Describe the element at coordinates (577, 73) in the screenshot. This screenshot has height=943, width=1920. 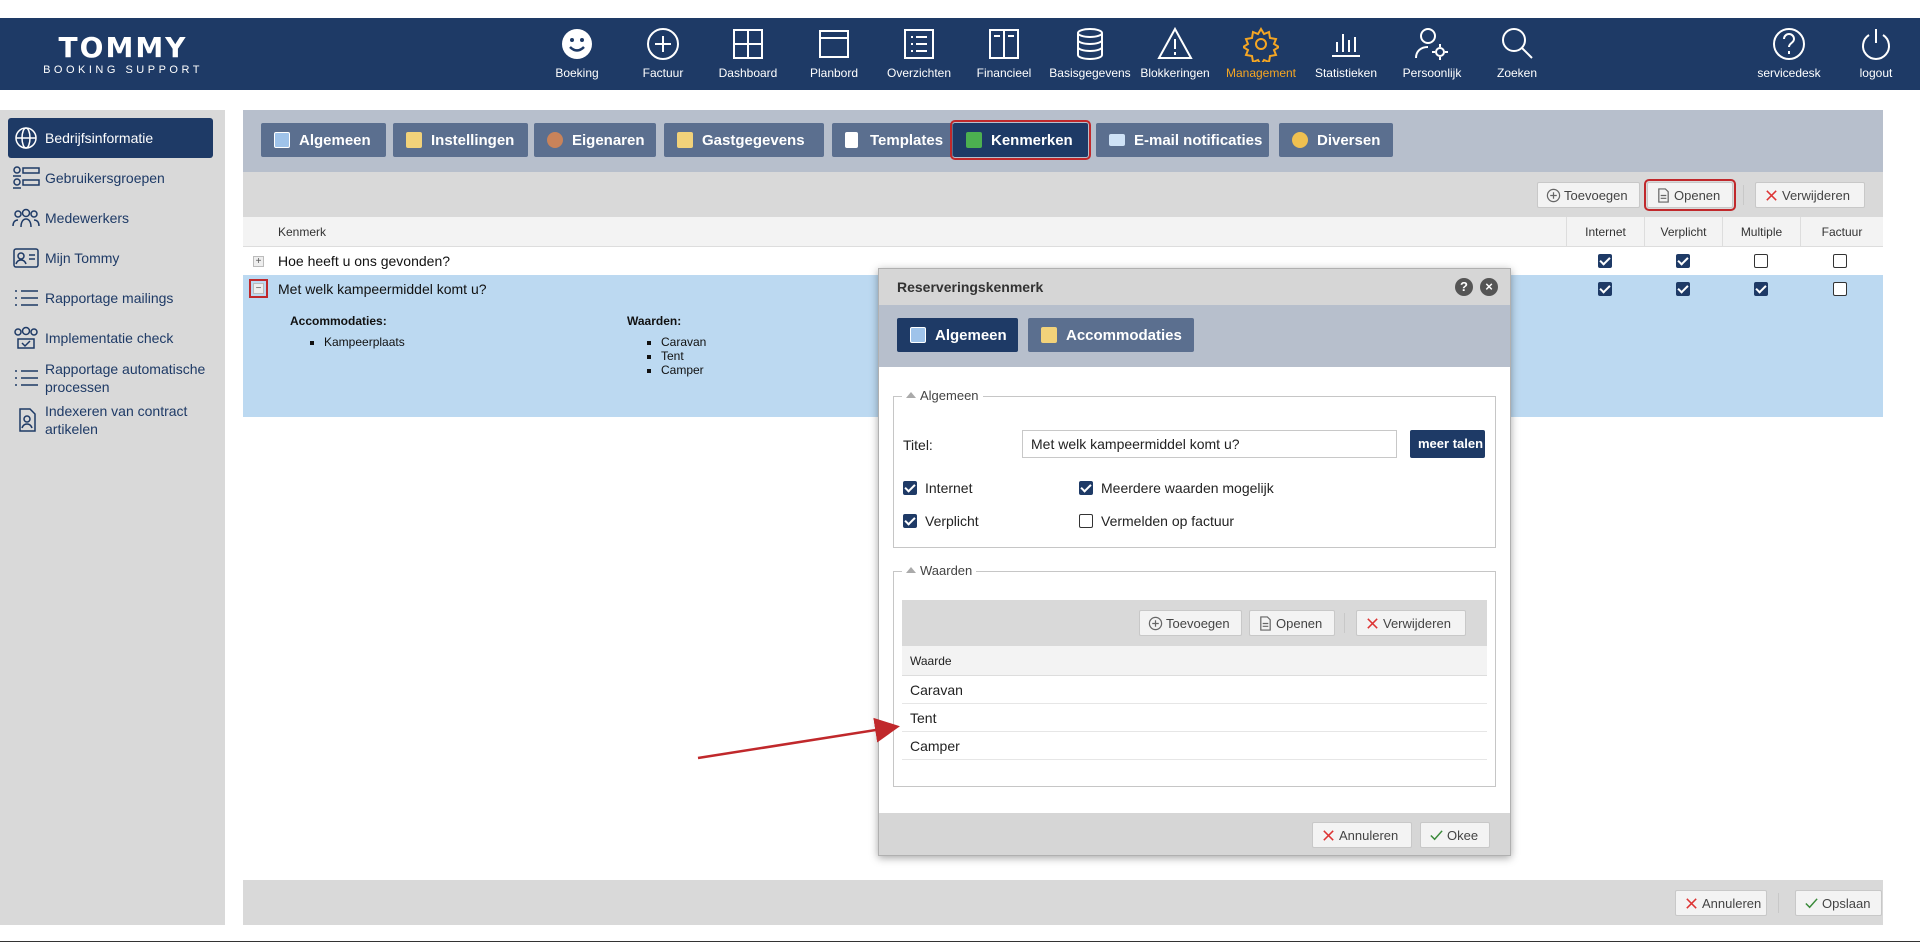
I see `nav-label: Boeking` at that location.